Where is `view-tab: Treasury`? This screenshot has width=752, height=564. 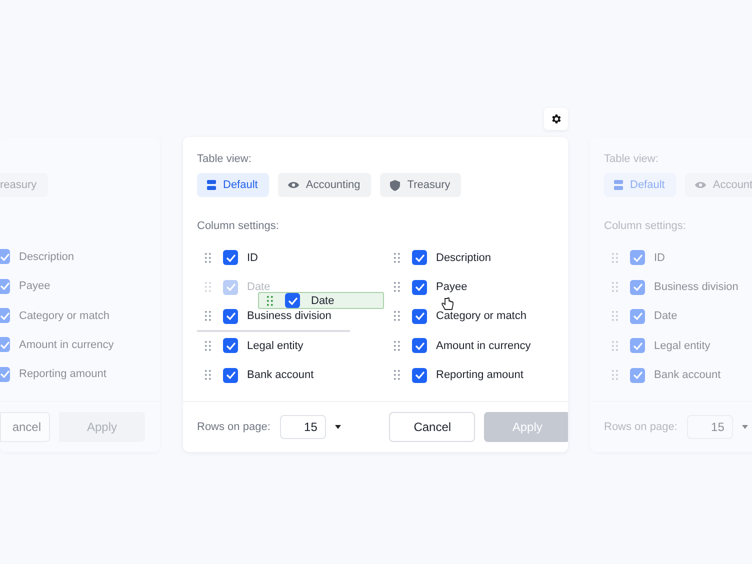 view-tab: Treasury is located at coordinates (421, 185).